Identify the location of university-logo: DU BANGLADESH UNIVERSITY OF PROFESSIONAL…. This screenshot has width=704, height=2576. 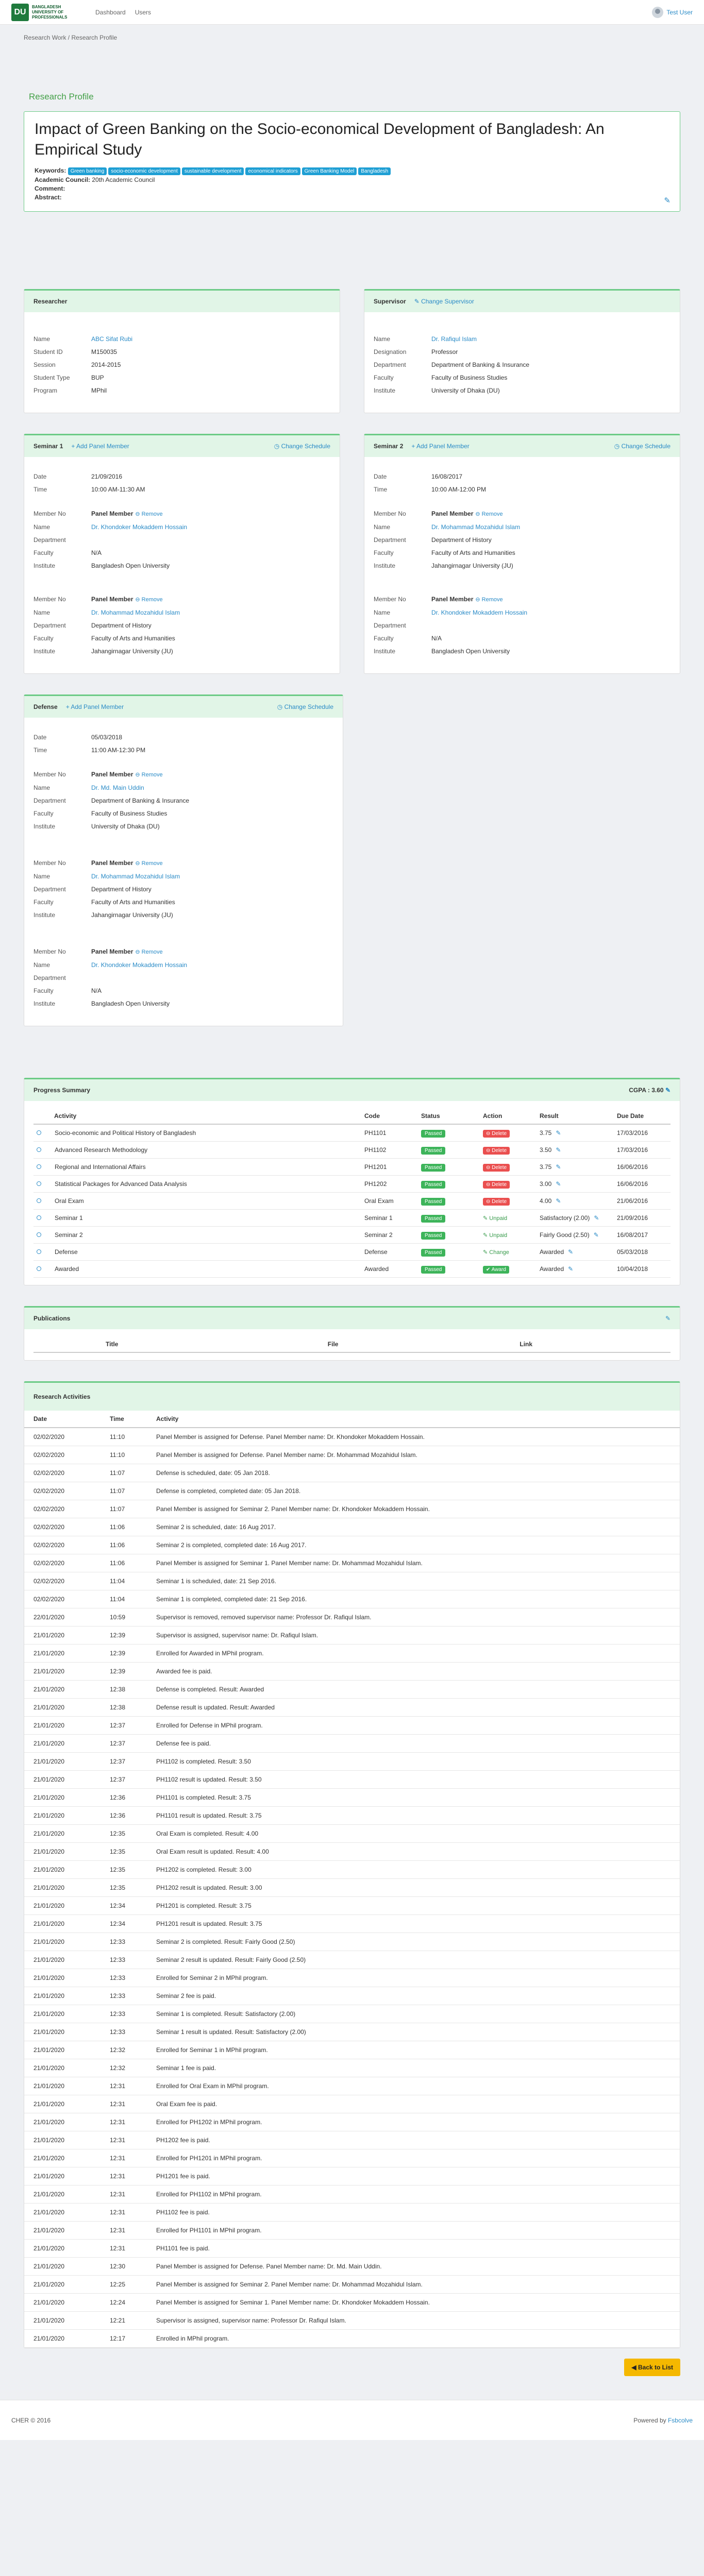
(46, 12).